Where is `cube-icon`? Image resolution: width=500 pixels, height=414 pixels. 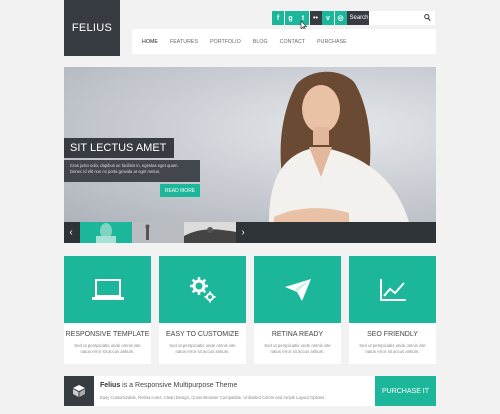
cube-icon is located at coordinates (79, 391).